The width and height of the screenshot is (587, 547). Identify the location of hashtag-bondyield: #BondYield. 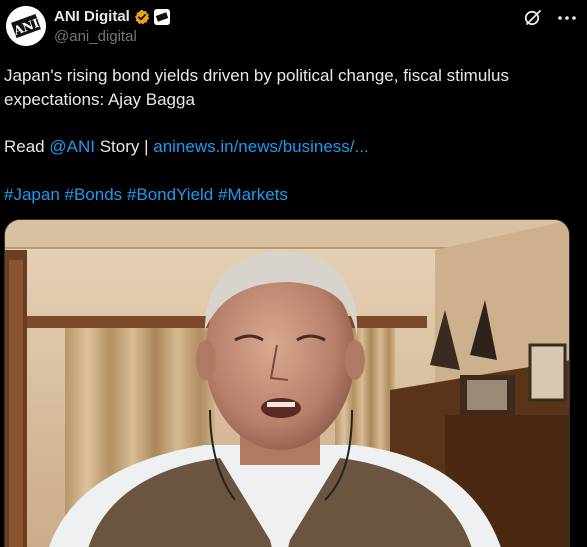
(170, 194).